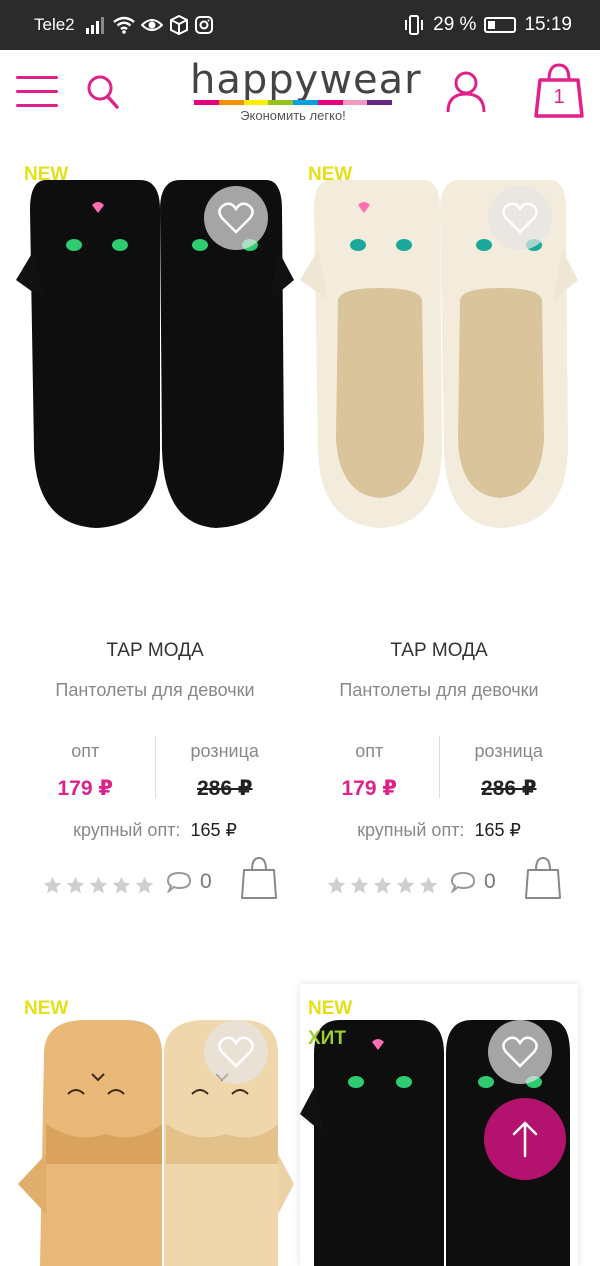  I want to click on battery-icon, so click(500, 25).